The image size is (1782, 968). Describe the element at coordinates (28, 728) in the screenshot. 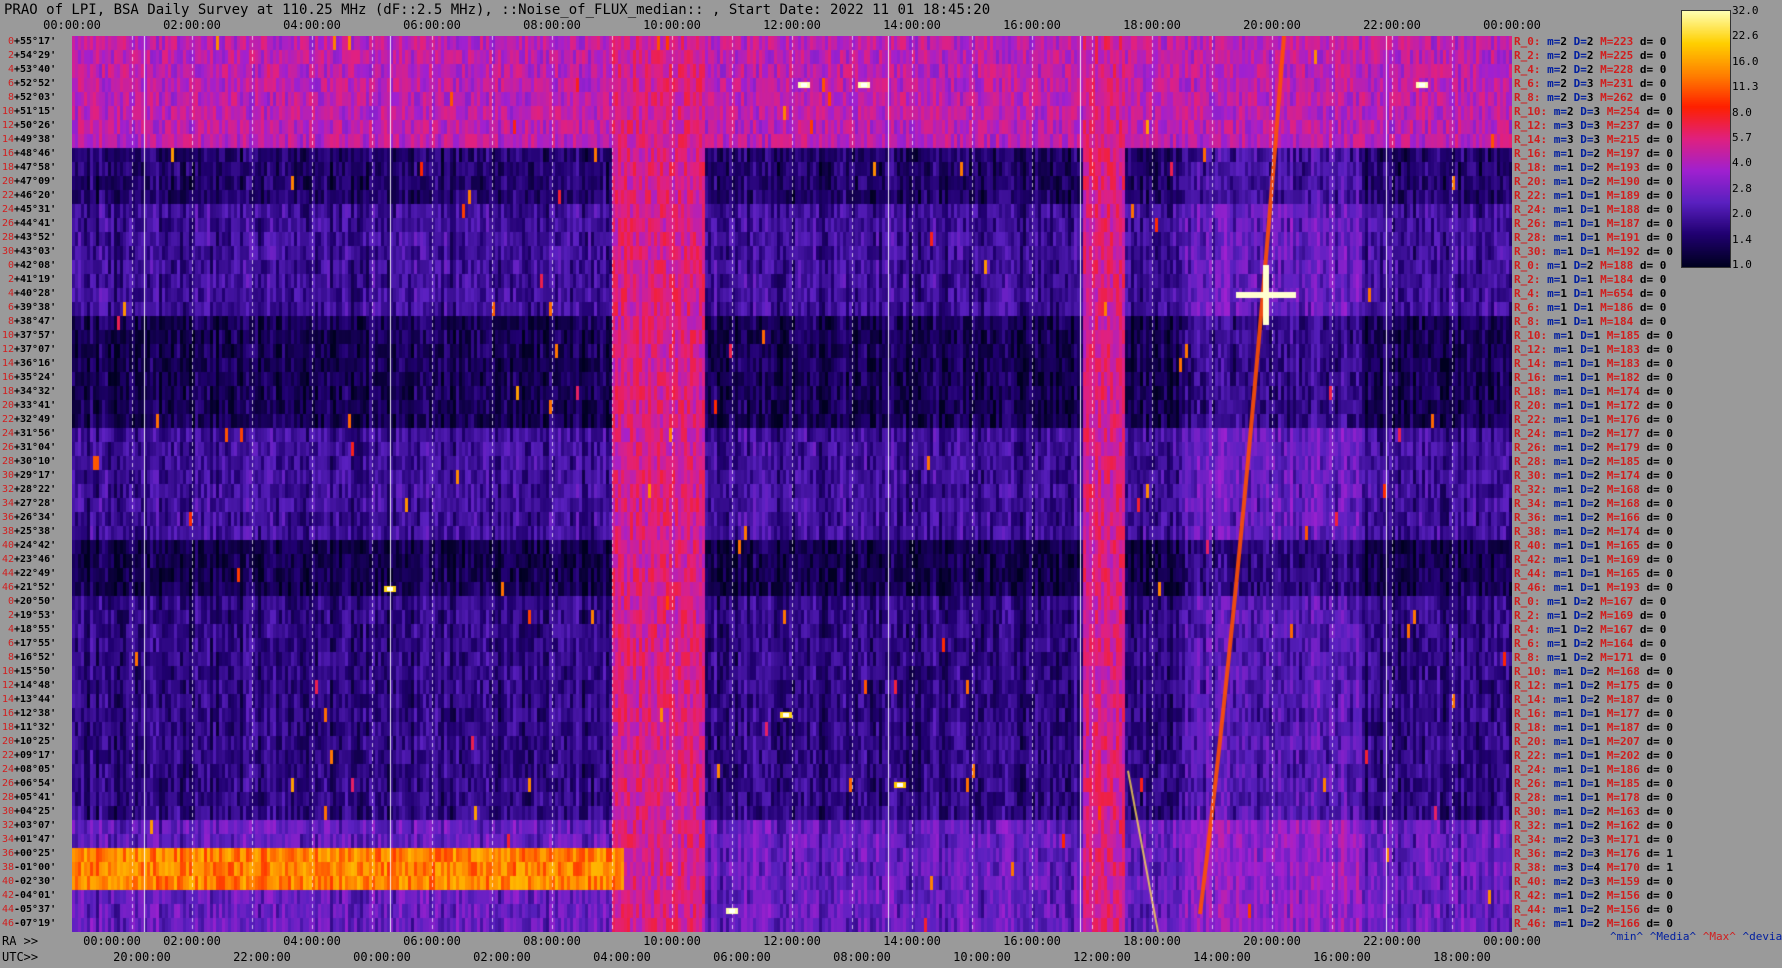

I see `declination-row-label: 18+11°32'` at that location.